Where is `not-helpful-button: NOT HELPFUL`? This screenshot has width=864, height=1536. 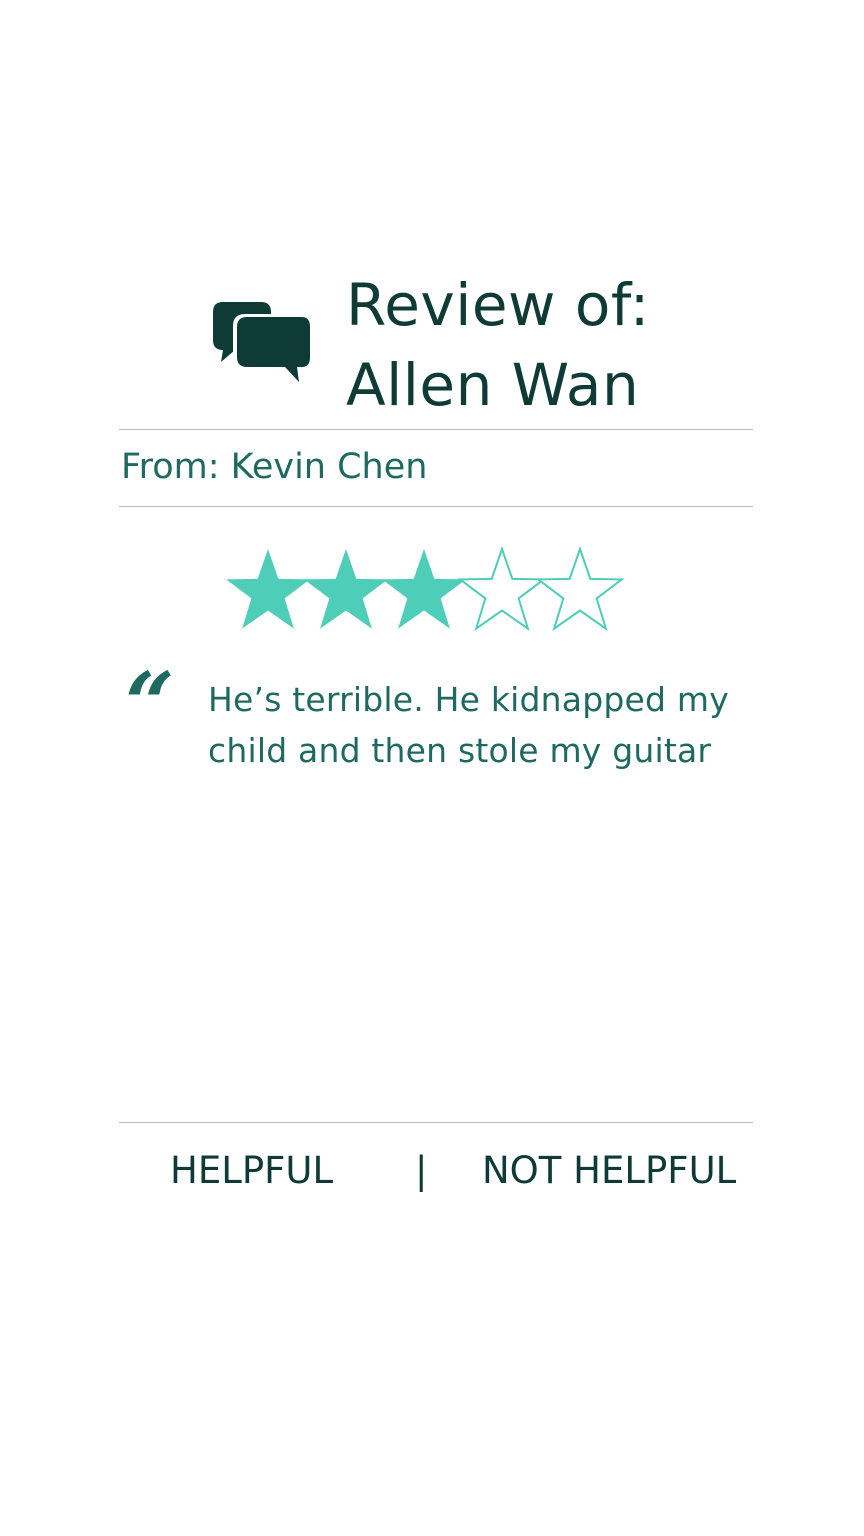 not-helpful-button: NOT HELPFUL is located at coordinates (609, 1170).